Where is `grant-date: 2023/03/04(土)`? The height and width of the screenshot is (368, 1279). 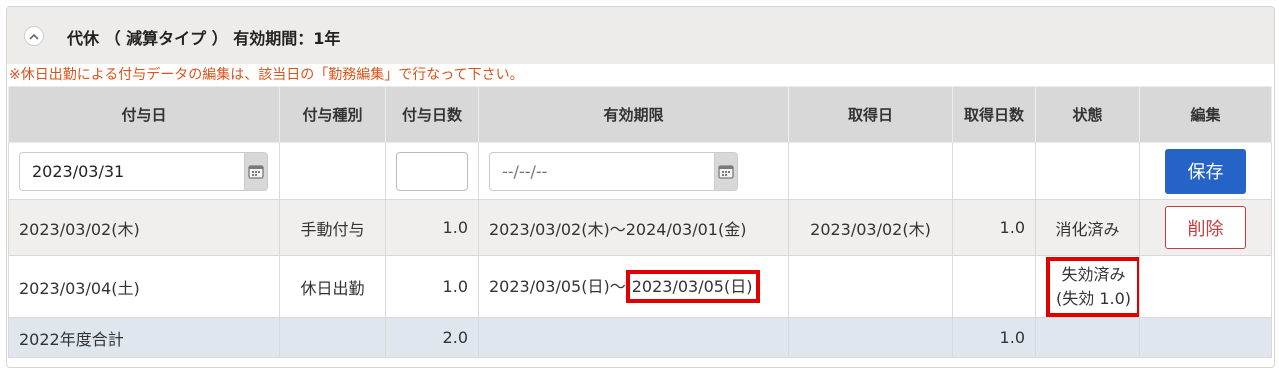
grant-date: 2023/03/04(土) is located at coordinates (144, 286).